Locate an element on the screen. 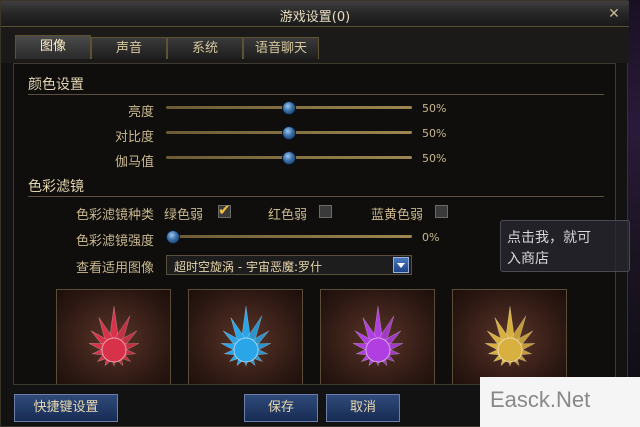 Image resolution: width=640 pixels, height=427 pixels. chevron-down-icon is located at coordinates (401, 265).